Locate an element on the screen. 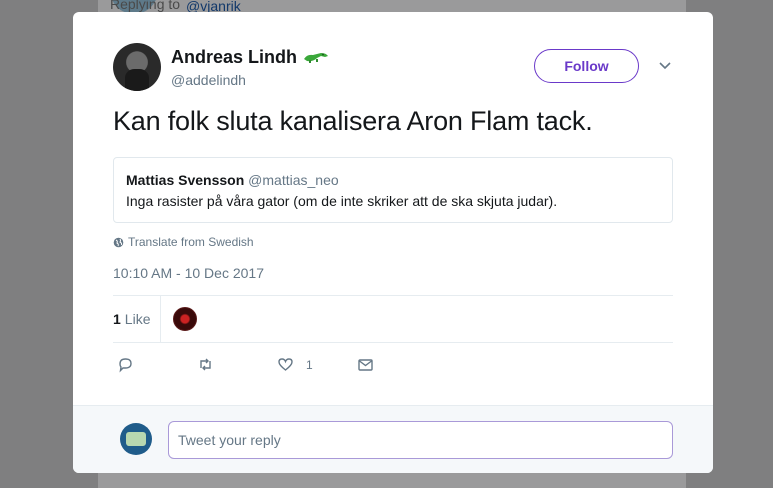  envelope-icon is located at coordinates (365, 365).